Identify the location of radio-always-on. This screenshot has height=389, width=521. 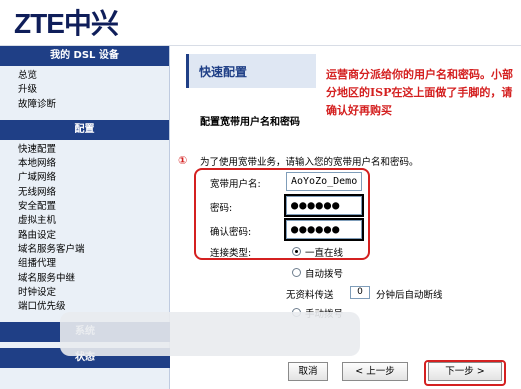
(296, 251).